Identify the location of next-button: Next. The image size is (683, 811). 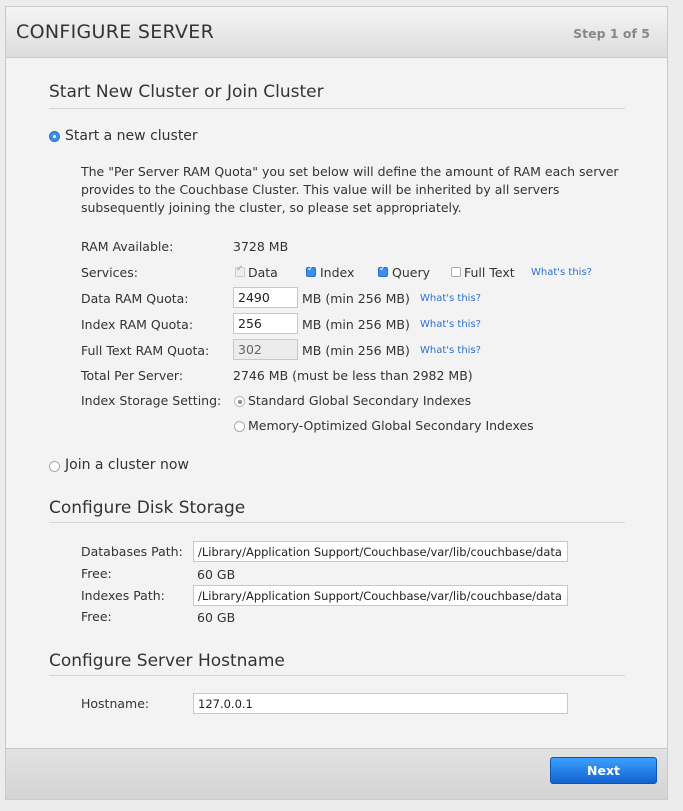
(603, 770).